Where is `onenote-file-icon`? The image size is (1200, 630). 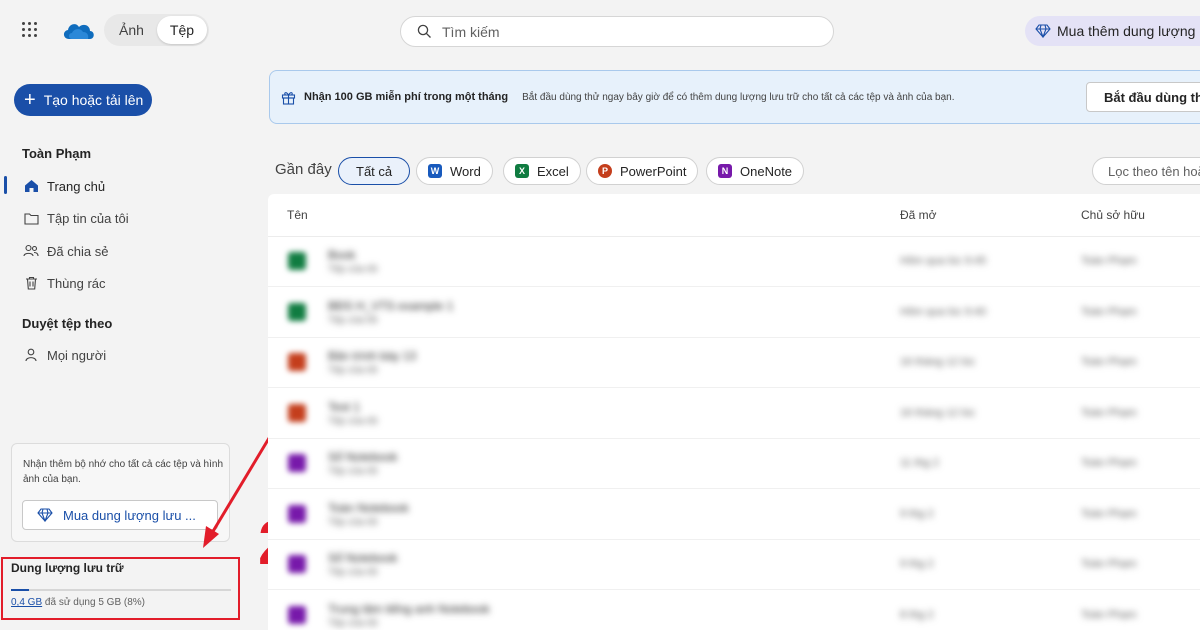
onenote-file-icon is located at coordinates (297, 463).